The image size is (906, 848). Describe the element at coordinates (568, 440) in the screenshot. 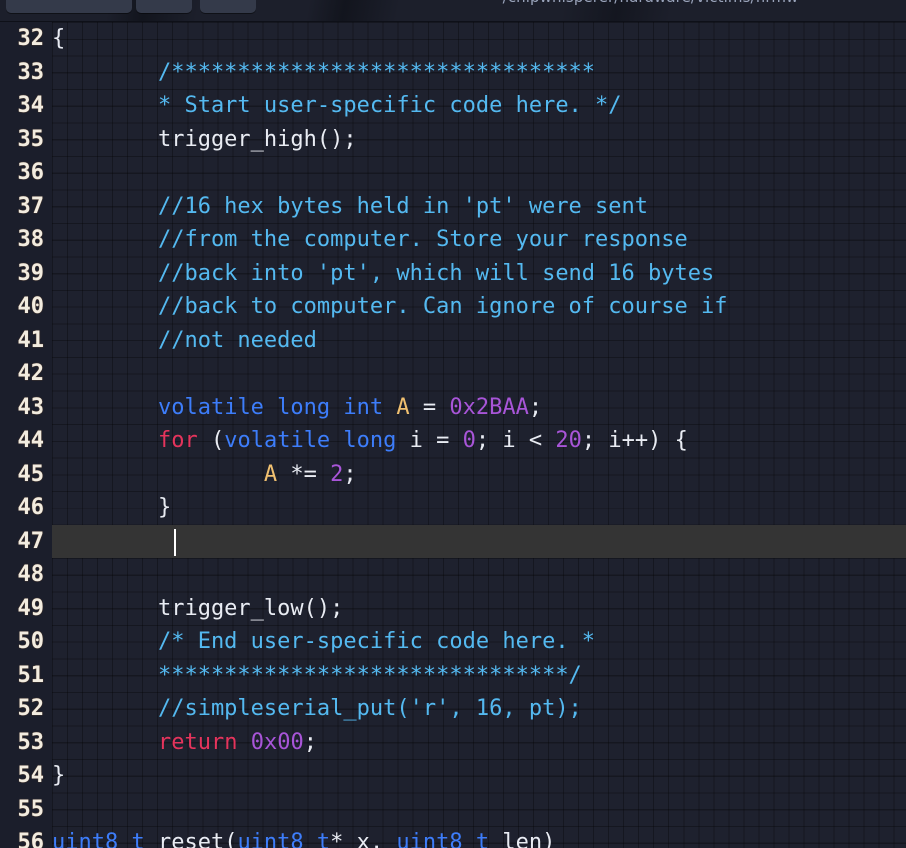

I see `code-token: 20` at that location.